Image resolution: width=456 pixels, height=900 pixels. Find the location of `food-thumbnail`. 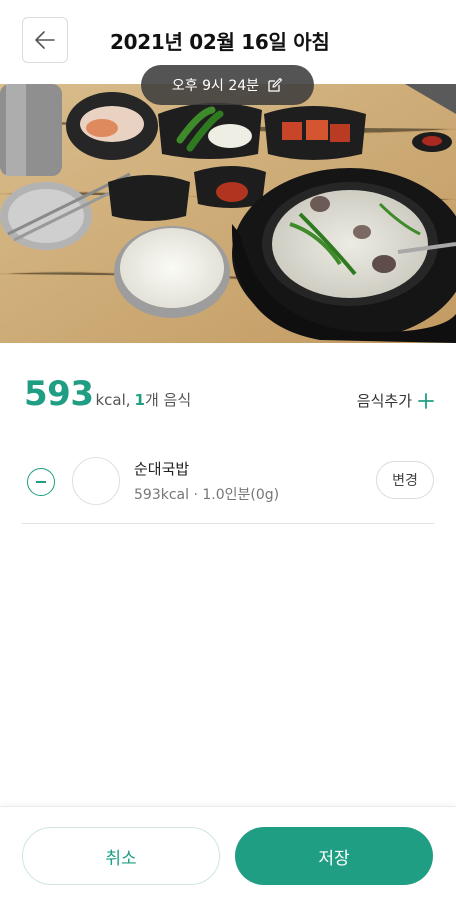

food-thumbnail is located at coordinates (96, 481).